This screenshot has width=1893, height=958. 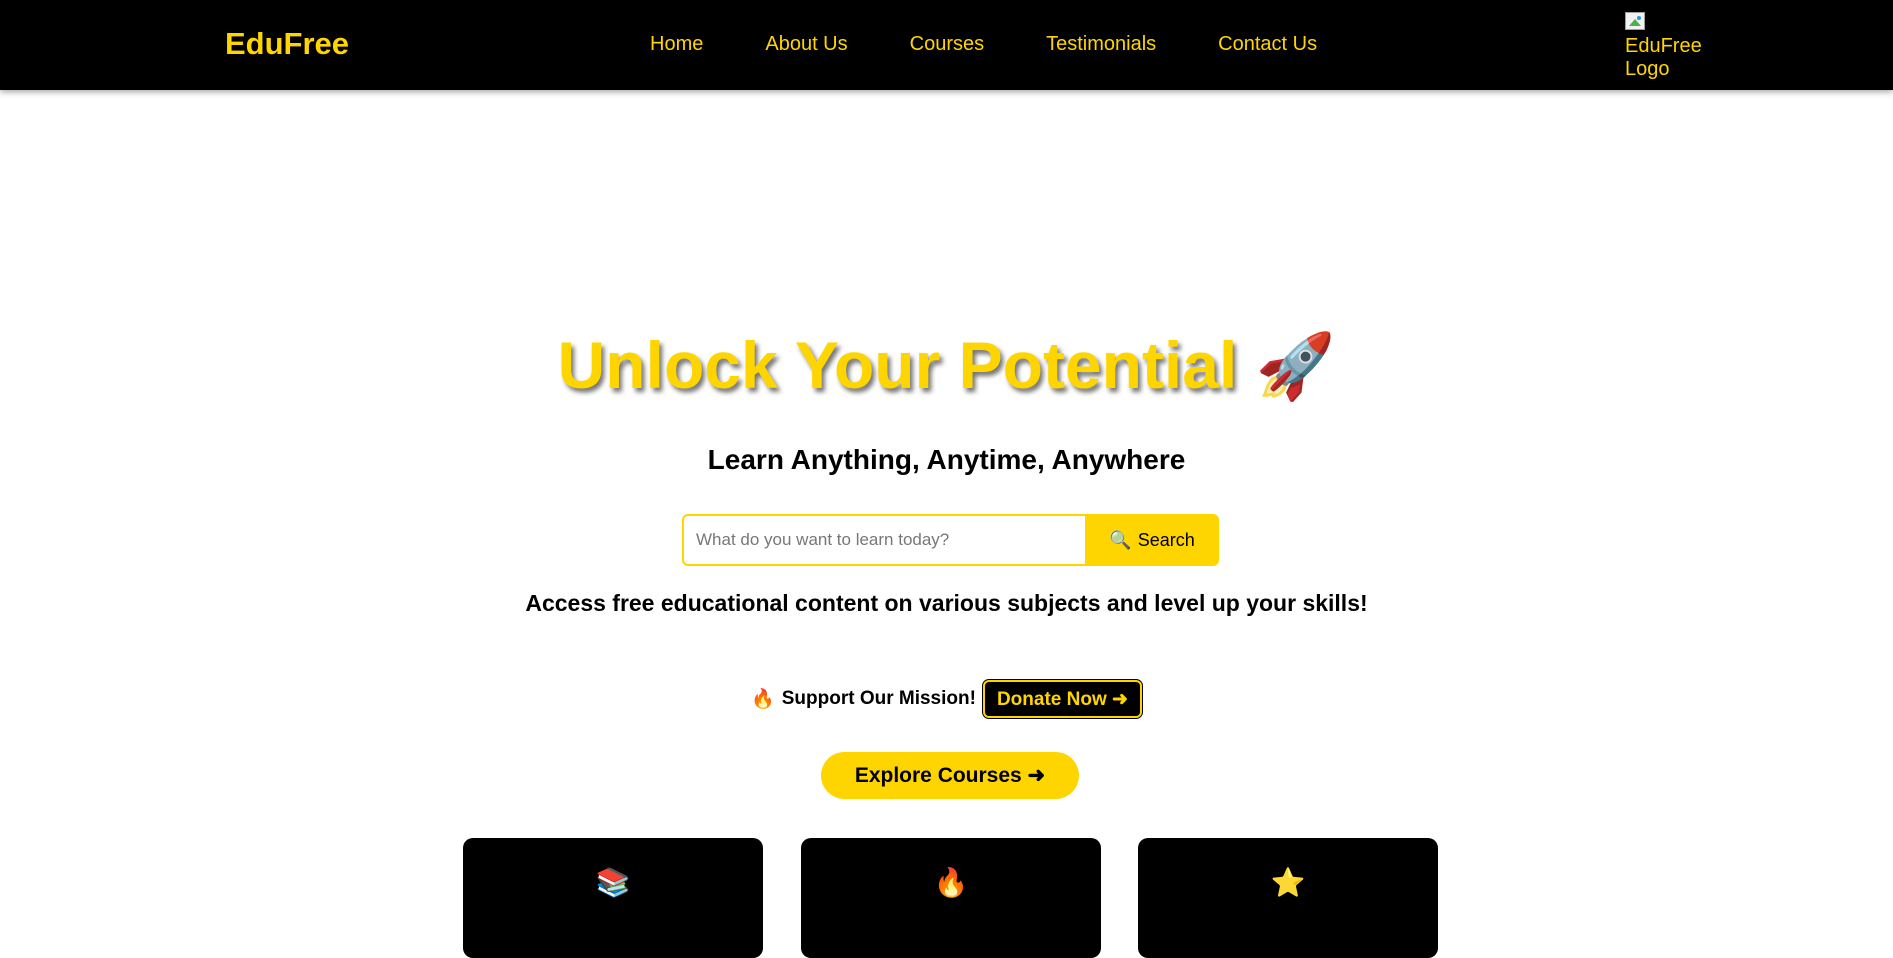 I want to click on nav-link-contact-us: Contact Us, so click(x=1267, y=44).